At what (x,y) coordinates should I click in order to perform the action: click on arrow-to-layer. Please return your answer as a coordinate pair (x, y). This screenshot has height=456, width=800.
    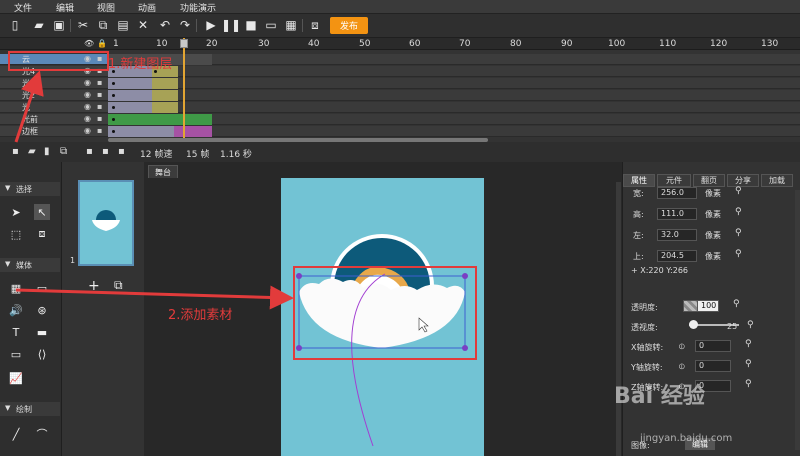
    Looking at the image, I should click on (29, 106).